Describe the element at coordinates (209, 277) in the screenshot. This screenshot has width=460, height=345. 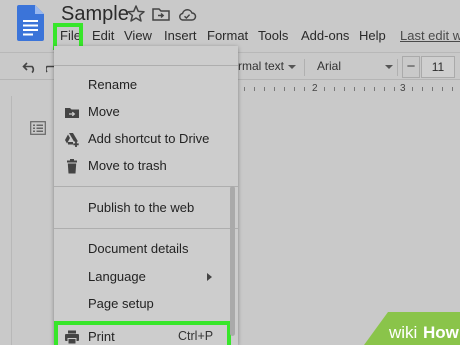
I see `submenu-arrow-icon` at that location.